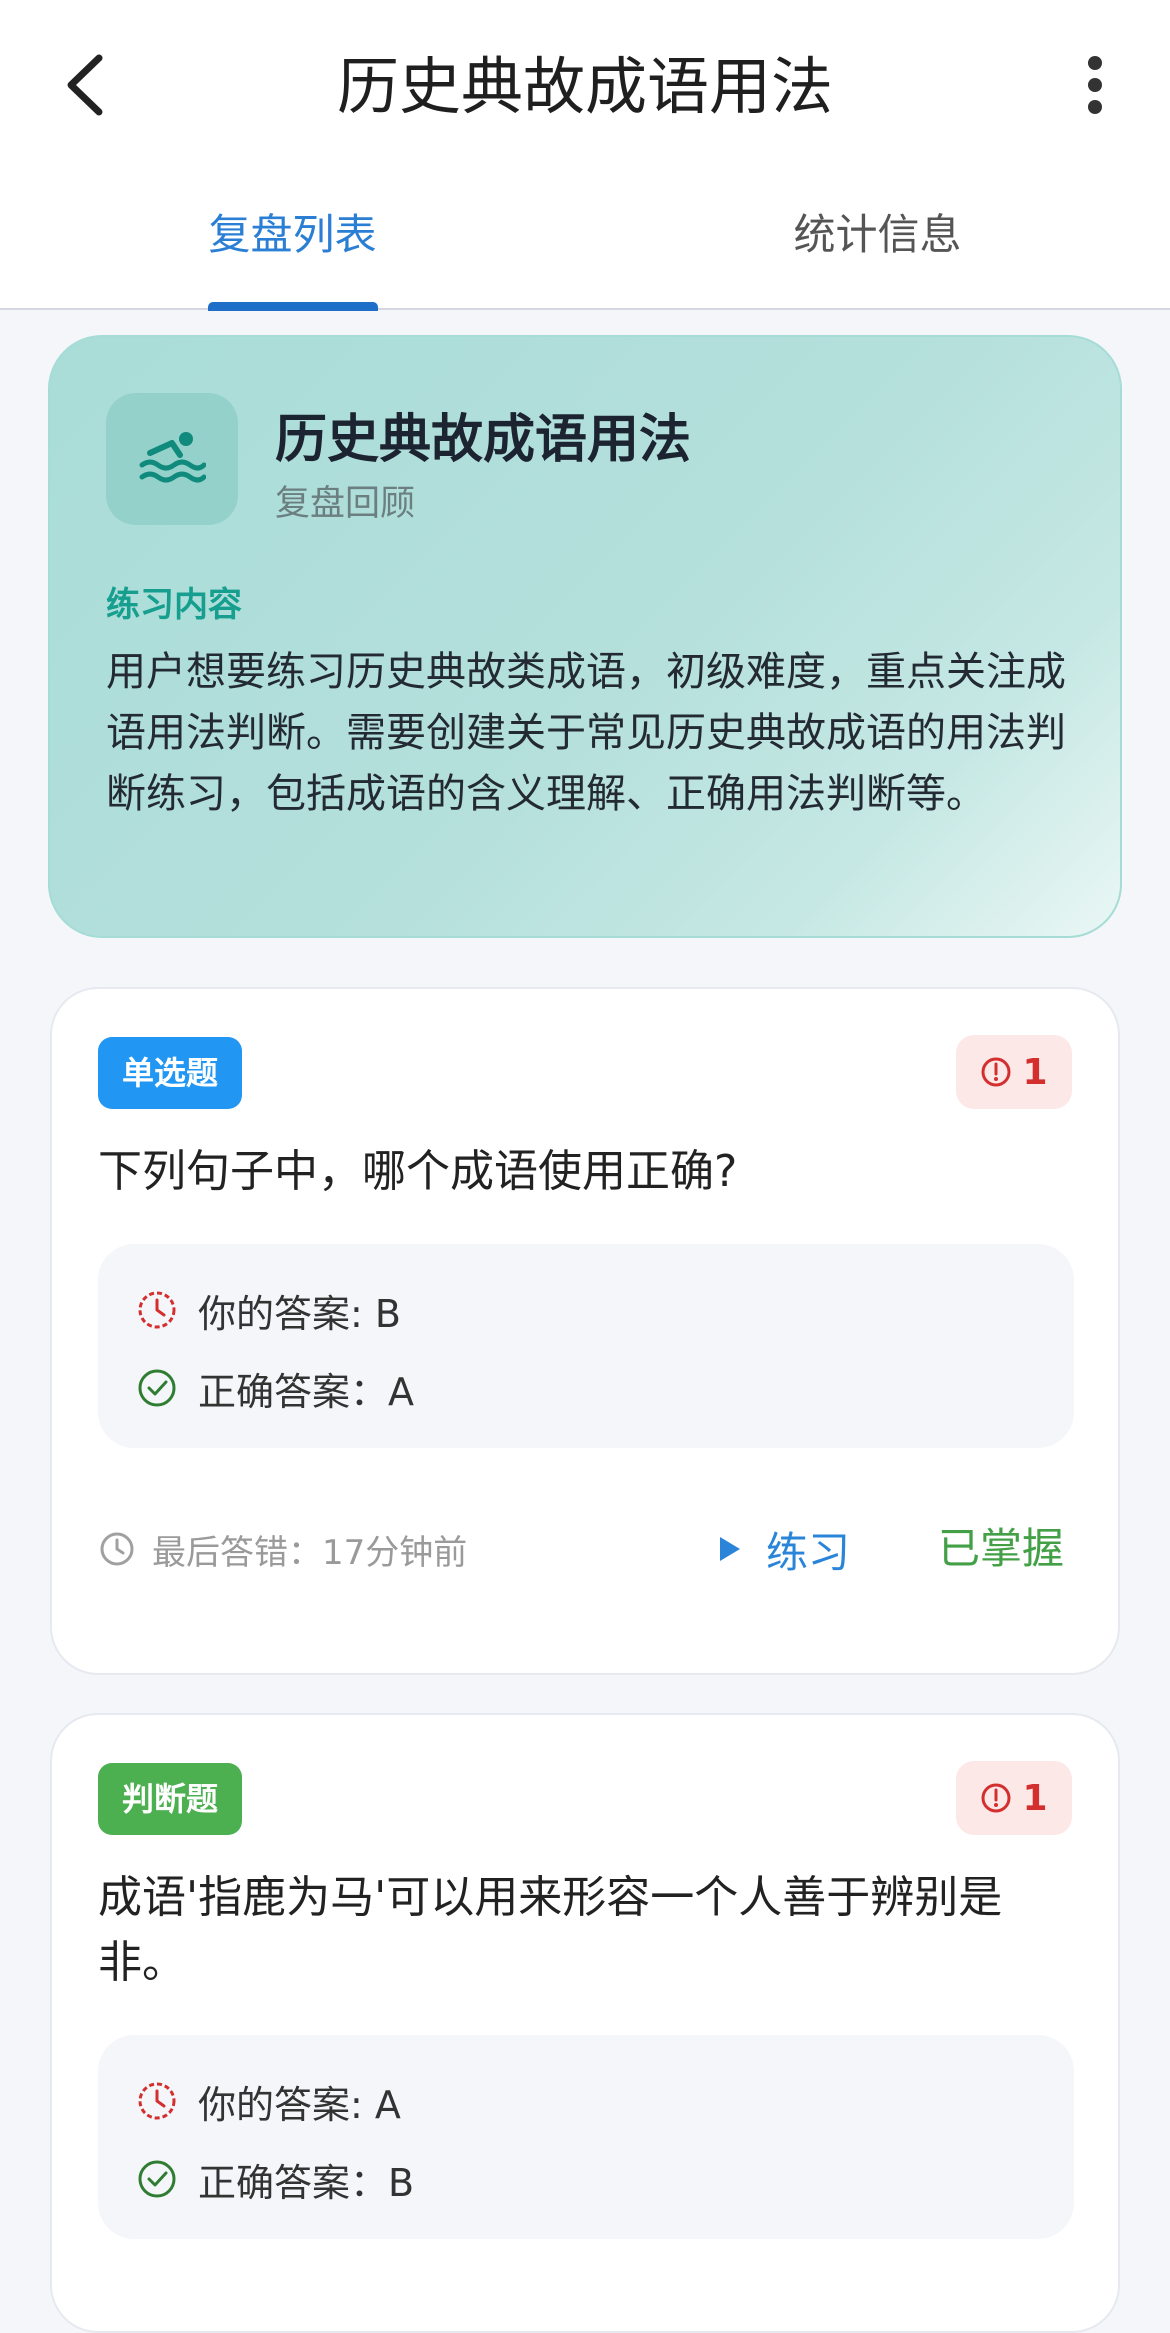 Image resolution: width=1170 pixels, height=2333 pixels. I want to click on question-type-badge: 单选题, so click(170, 1073).